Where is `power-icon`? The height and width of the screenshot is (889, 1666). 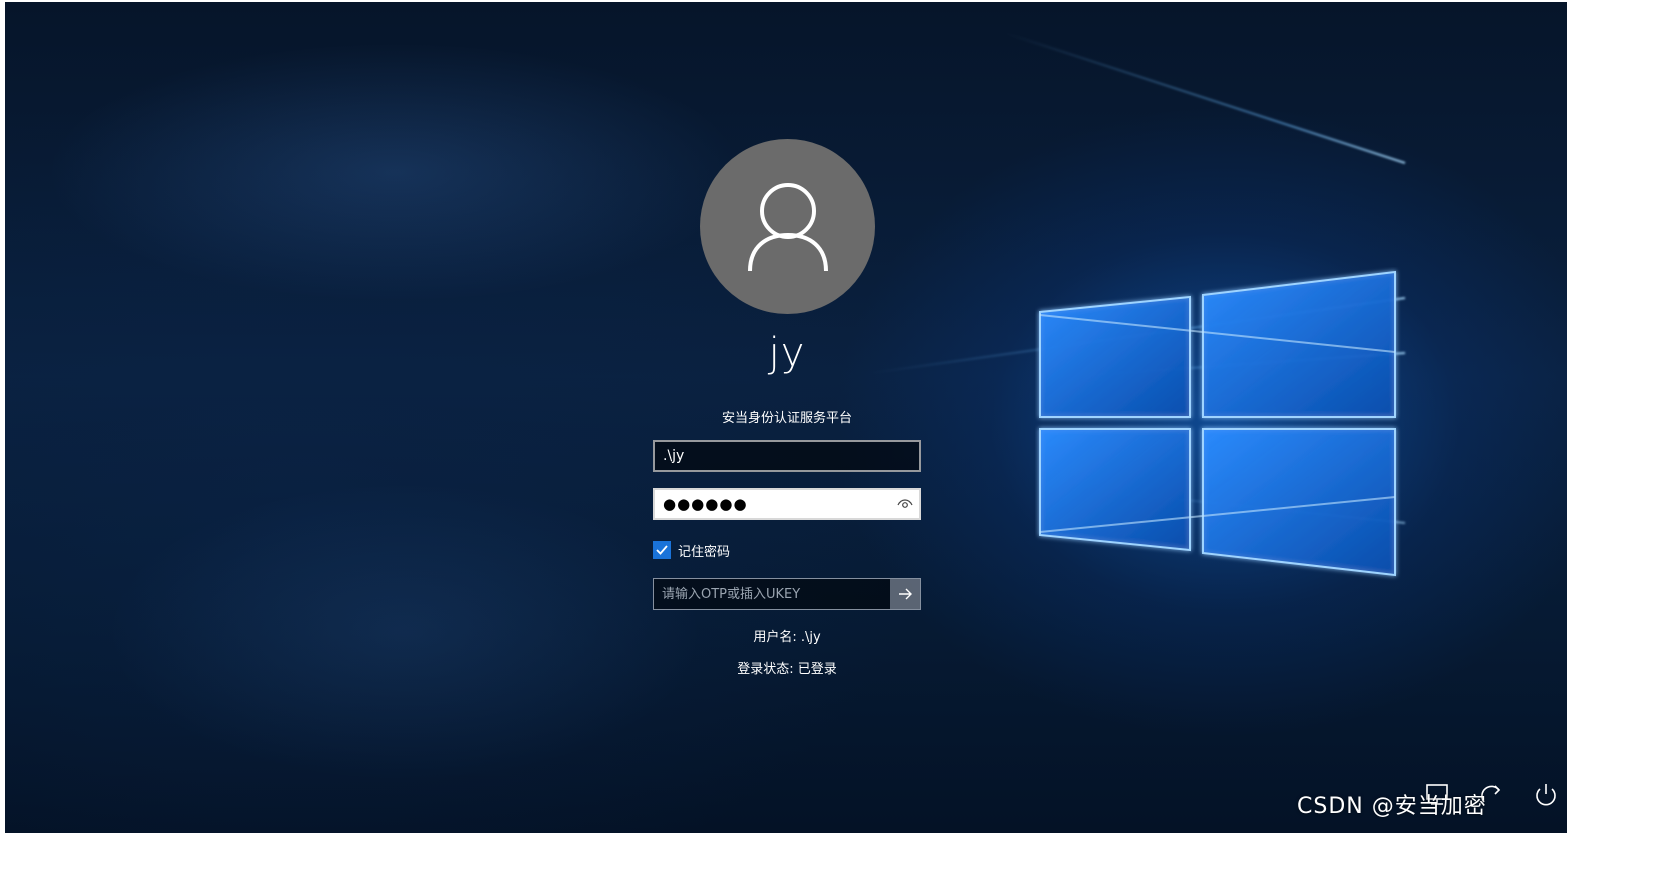
power-icon is located at coordinates (1546, 795).